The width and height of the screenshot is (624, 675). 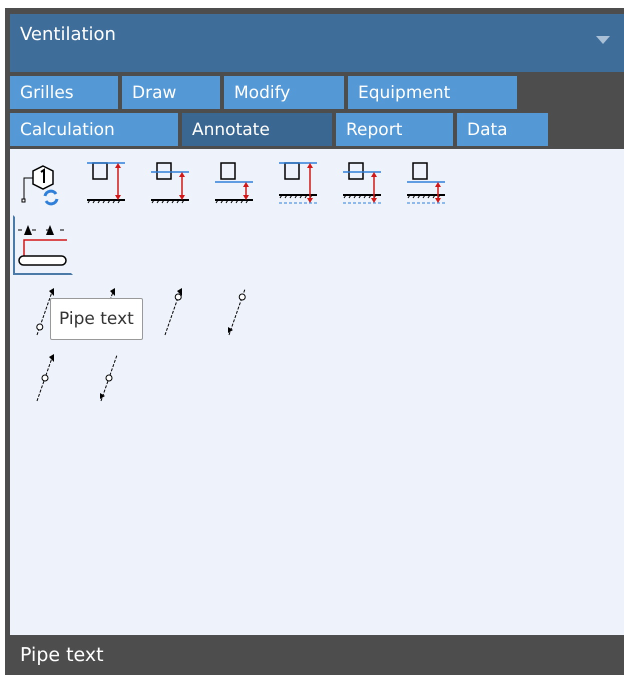 What do you see at coordinates (171, 92) in the screenshot?
I see `tab: Draw` at bounding box center [171, 92].